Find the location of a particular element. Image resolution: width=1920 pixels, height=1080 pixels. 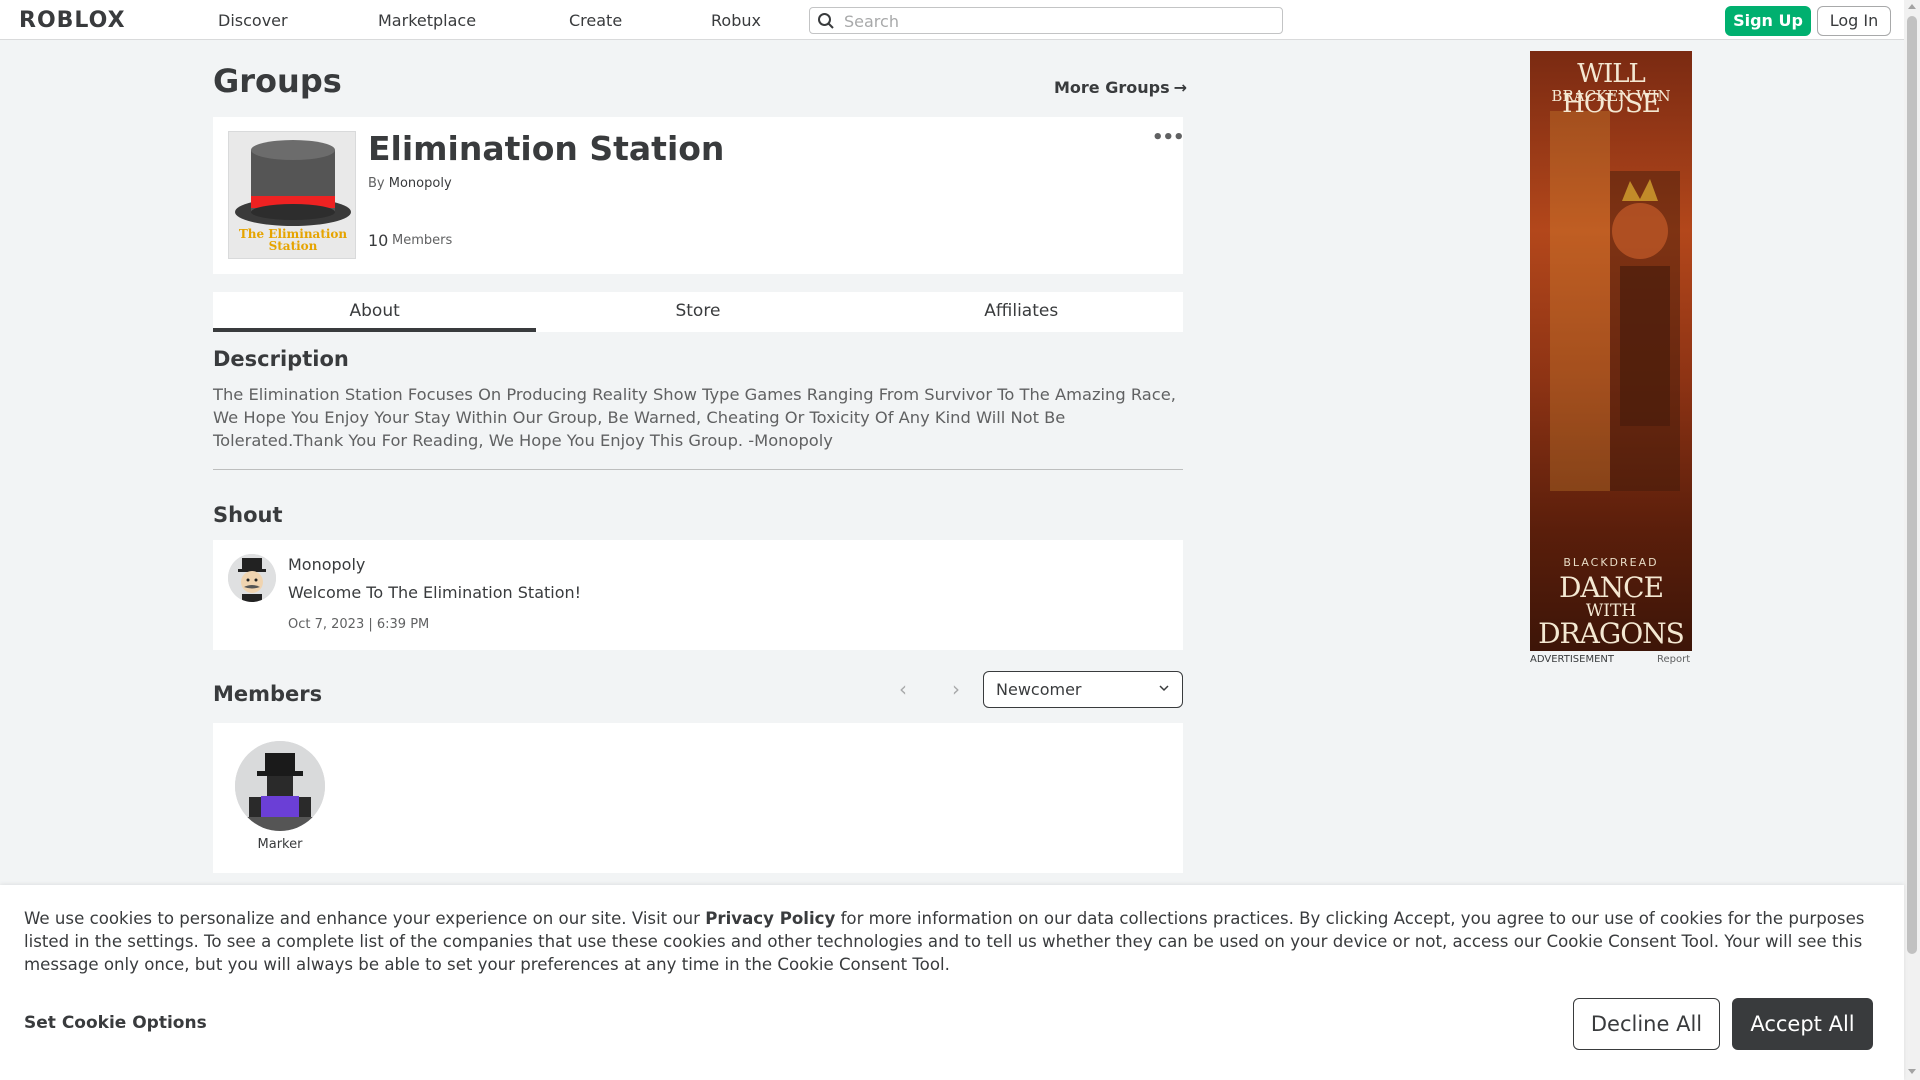

shout-author-name: Monopoly is located at coordinates (326, 564).